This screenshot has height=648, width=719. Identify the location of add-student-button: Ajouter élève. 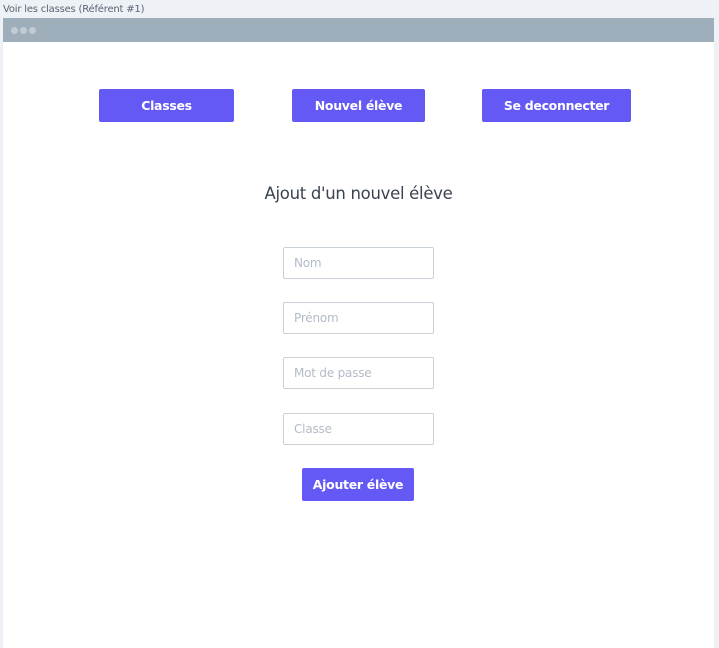
(358, 484).